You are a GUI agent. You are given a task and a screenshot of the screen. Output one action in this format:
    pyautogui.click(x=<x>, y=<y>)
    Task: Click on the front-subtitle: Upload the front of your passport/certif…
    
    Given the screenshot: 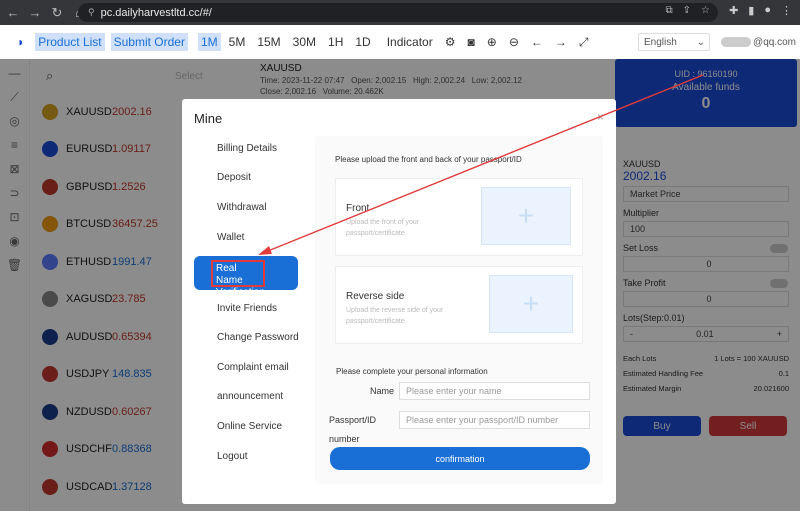 What is the action you would take?
    pyautogui.click(x=383, y=228)
    